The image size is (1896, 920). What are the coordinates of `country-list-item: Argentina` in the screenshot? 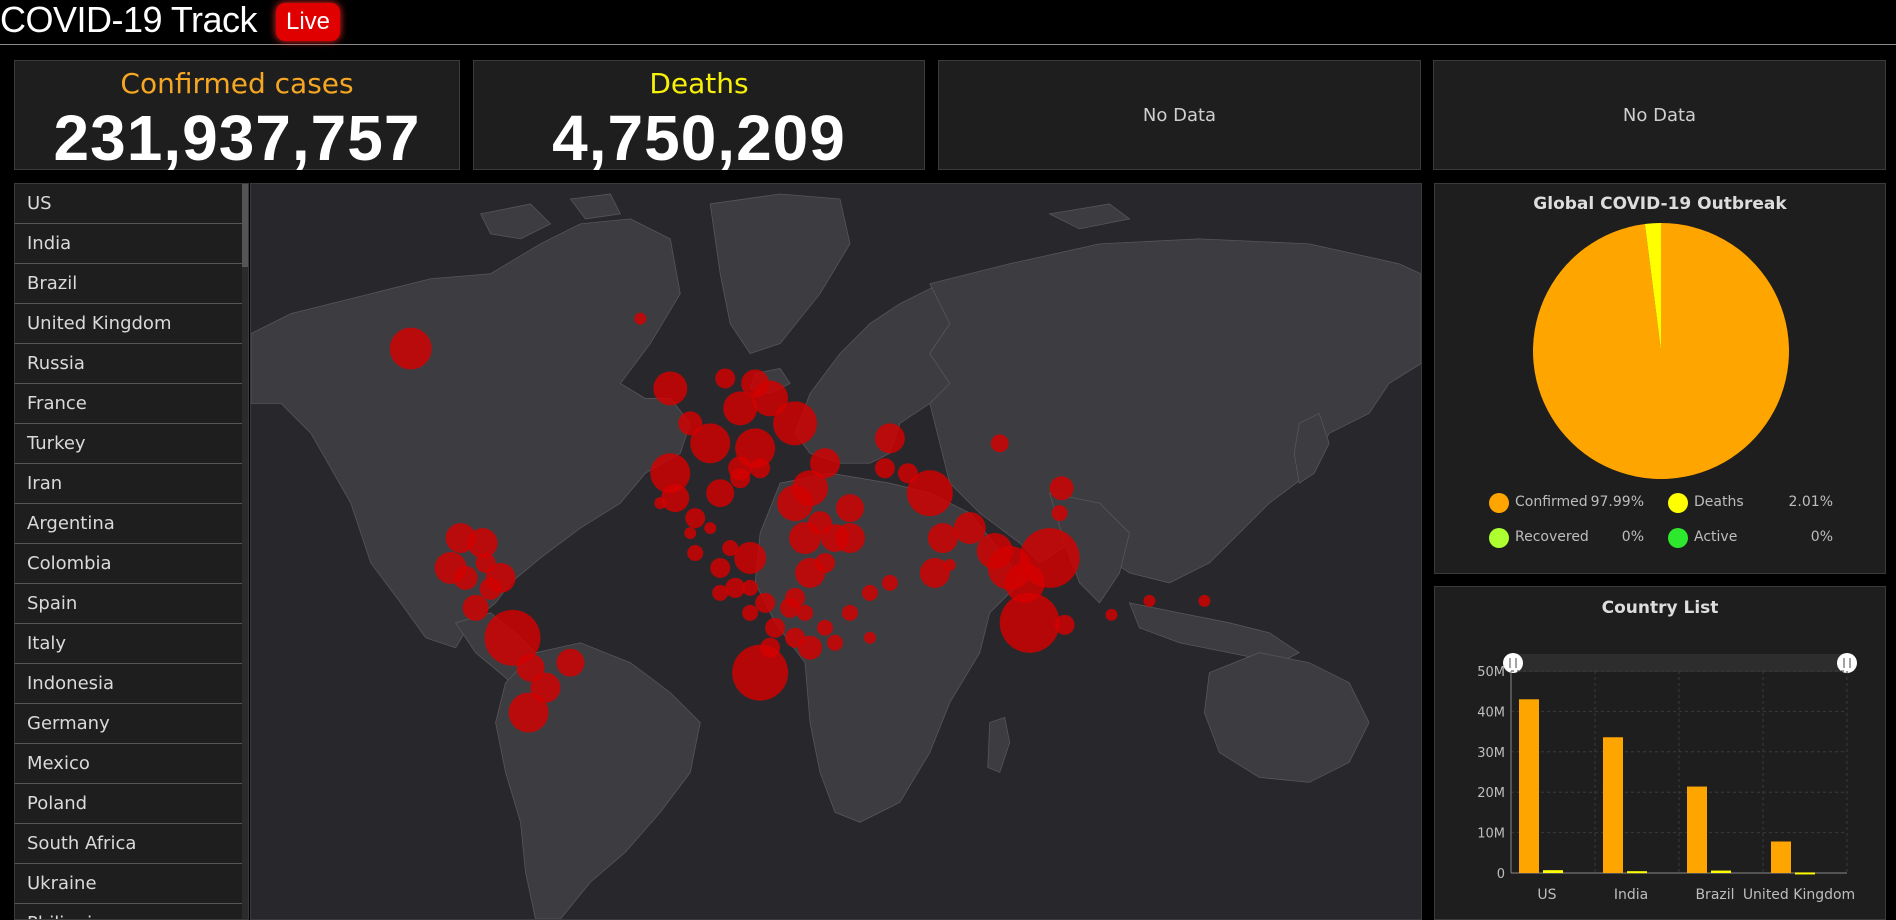 It's located at (129, 524).